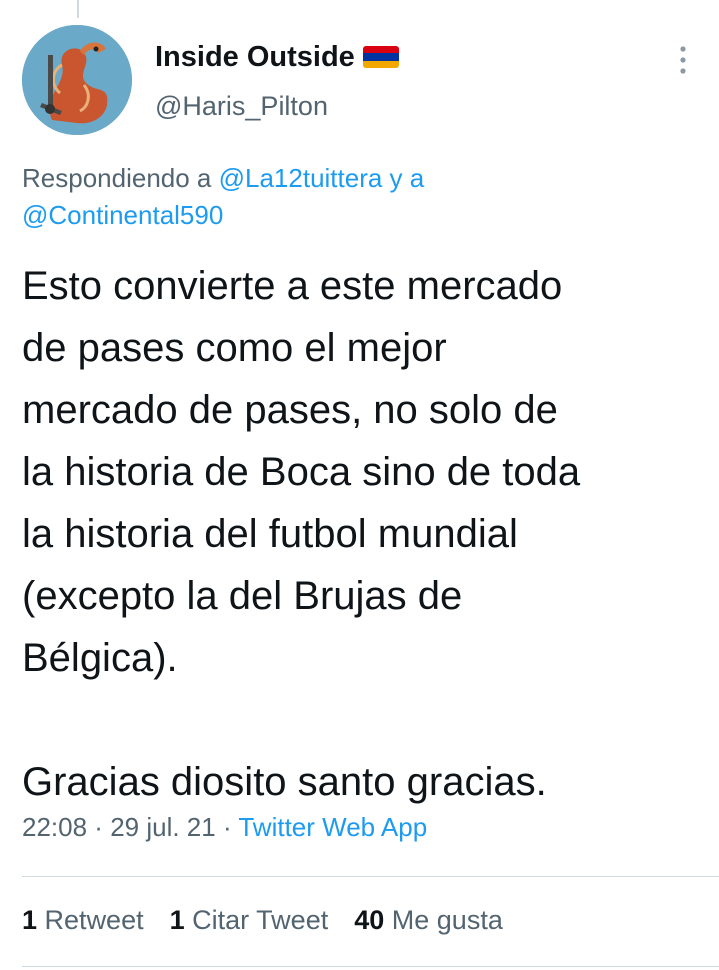  What do you see at coordinates (380, 57) in the screenshot?
I see `armenia-flag-icon` at bounding box center [380, 57].